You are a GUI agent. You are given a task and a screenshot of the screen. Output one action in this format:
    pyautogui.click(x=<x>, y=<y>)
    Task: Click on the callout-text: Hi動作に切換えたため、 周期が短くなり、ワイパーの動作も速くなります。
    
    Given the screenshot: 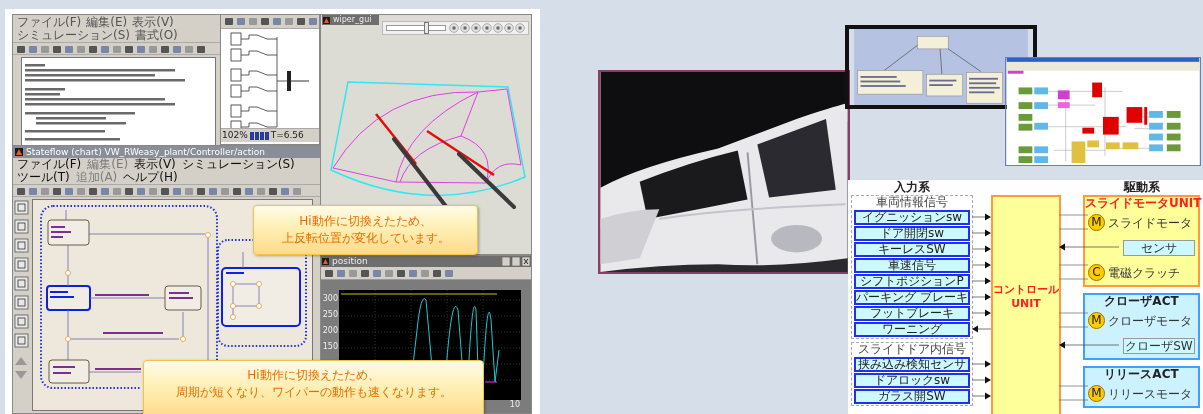 What is the action you would take?
    pyautogui.click(x=313, y=384)
    